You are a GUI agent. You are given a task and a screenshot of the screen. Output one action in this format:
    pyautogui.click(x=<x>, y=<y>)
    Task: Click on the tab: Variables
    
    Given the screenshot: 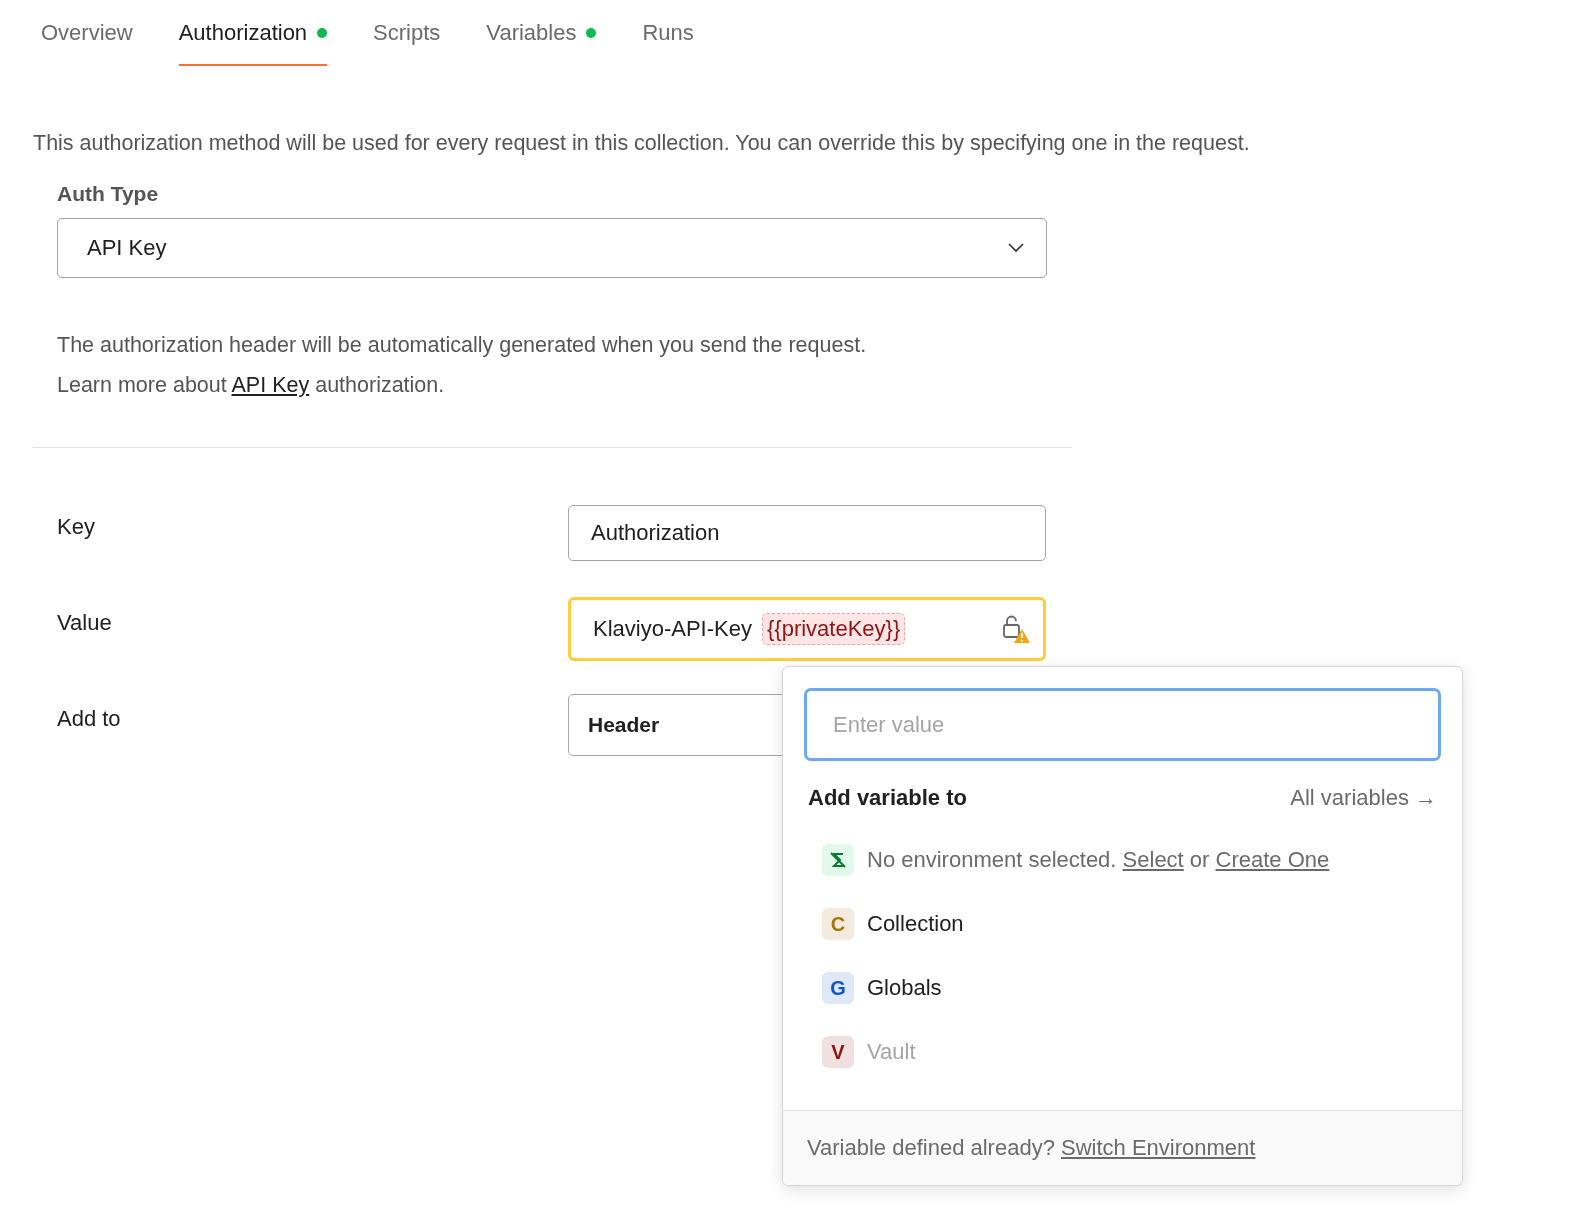 What is the action you would take?
    pyautogui.click(x=541, y=33)
    